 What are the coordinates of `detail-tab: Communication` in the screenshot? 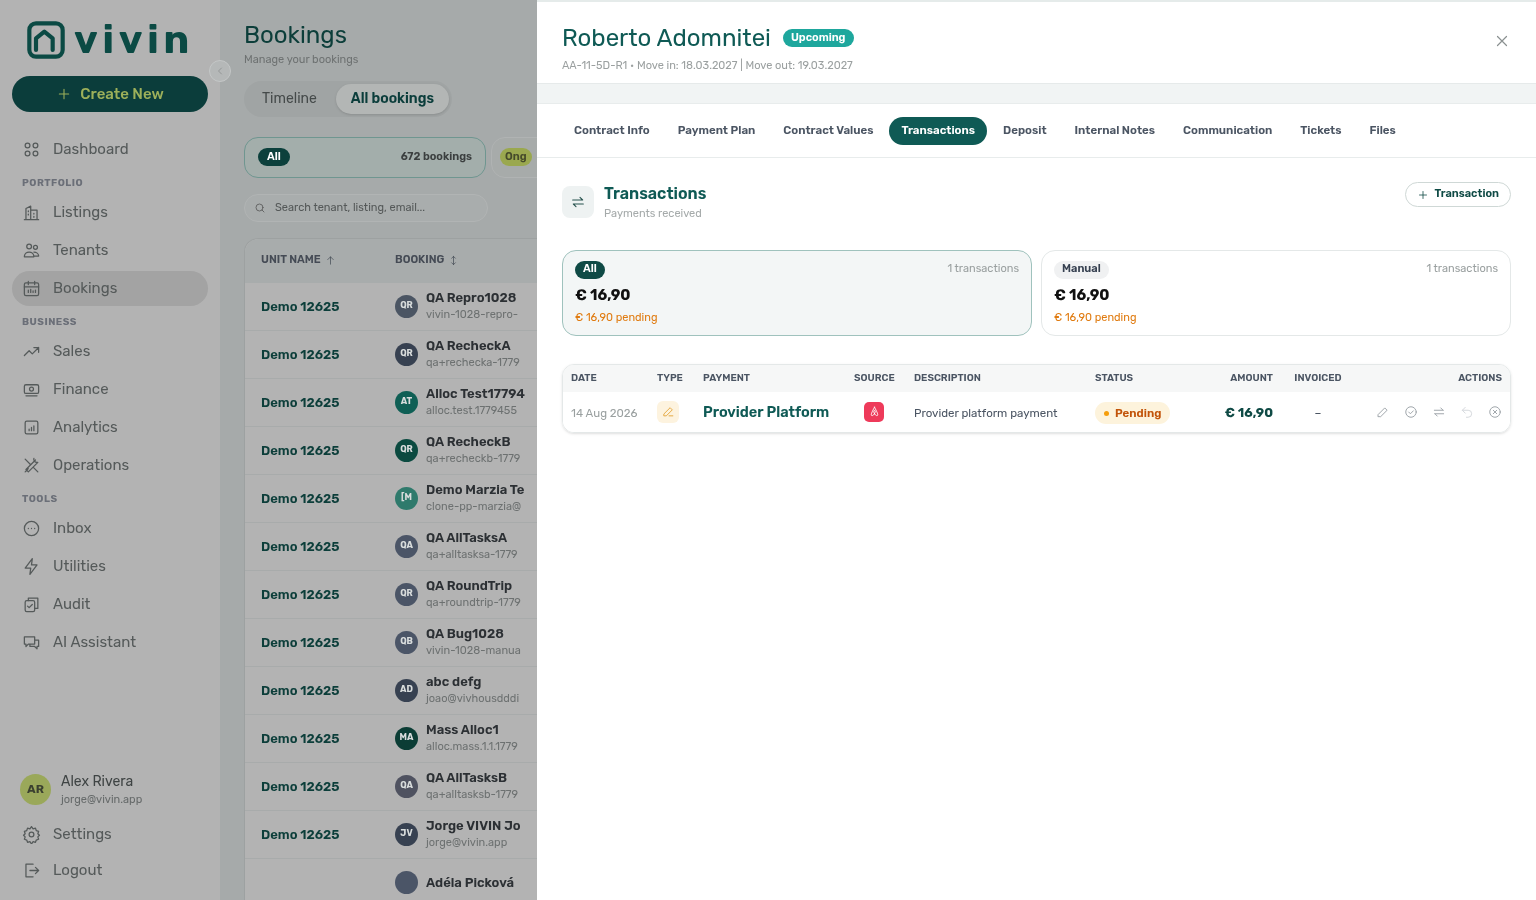 It's located at (1228, 130).